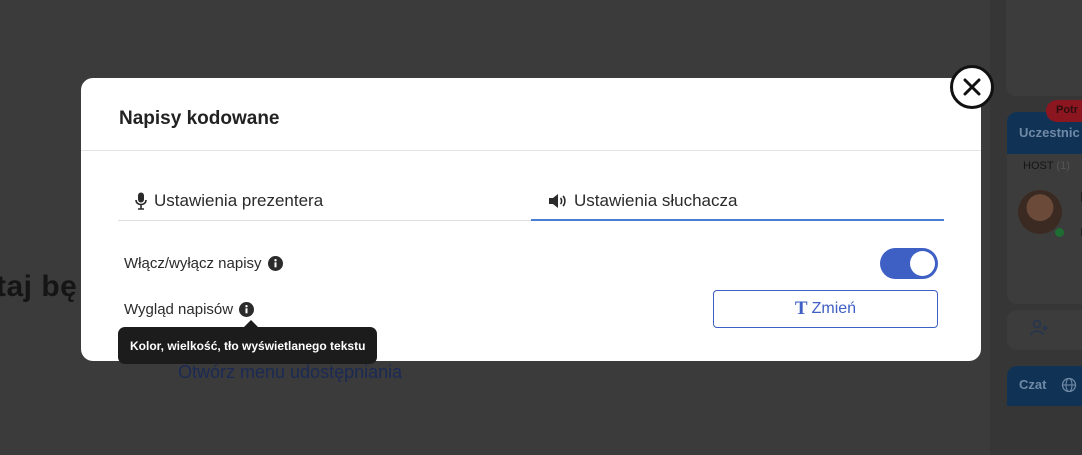  Describe the element at coordinates (834, 308) in the screenshot. I see `change-button-label: Zmień` at that location.